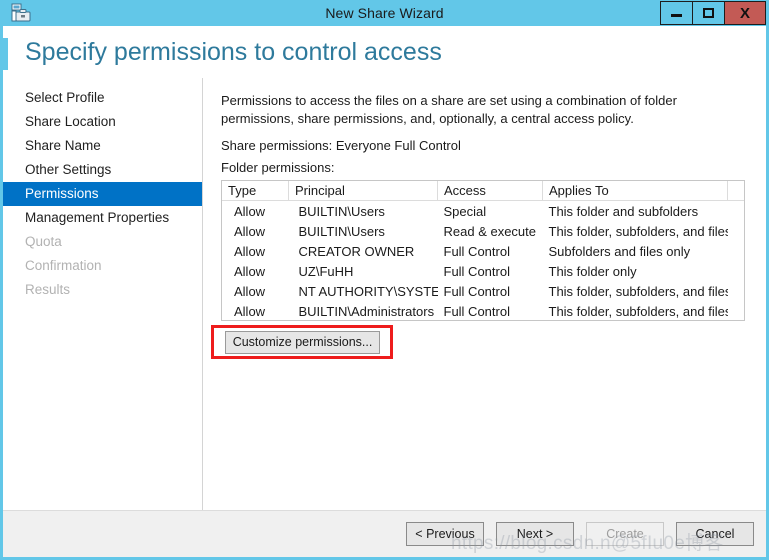  What do you see at coordinates (102, 146) in the screenshot?
I see `sidebar-item-share-name: Share Name` at bounding box center [102, 146].